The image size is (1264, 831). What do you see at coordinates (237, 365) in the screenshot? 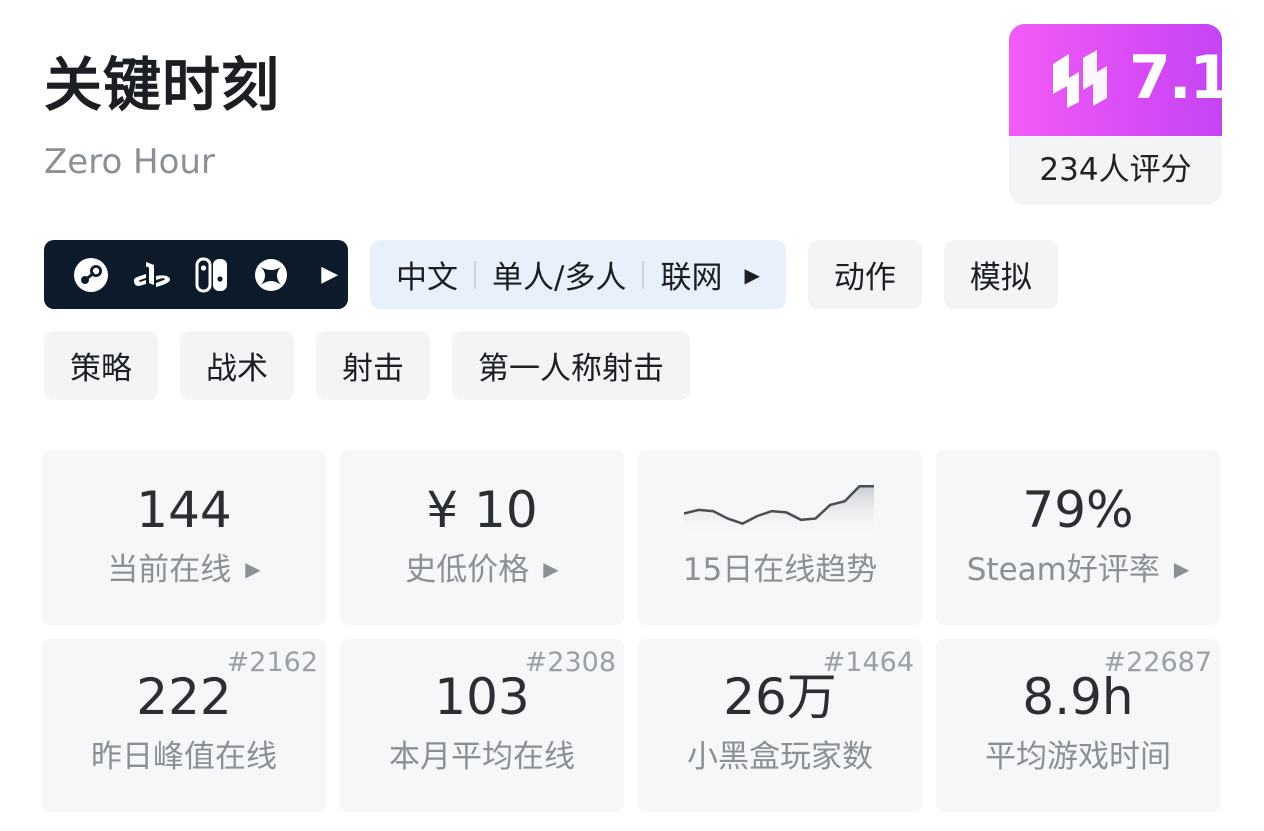
I see `tag-tactics: 战术` at bounding box center [237, 365].